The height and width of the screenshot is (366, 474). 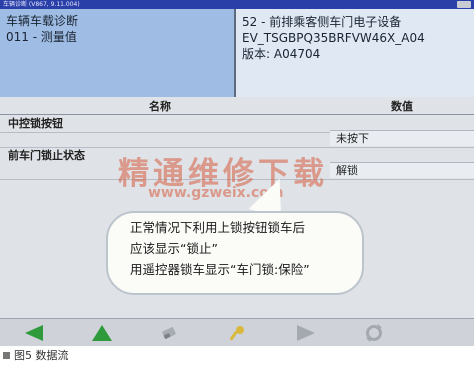 I want to click on arrow-up-icon, so click(x=102, y=333).